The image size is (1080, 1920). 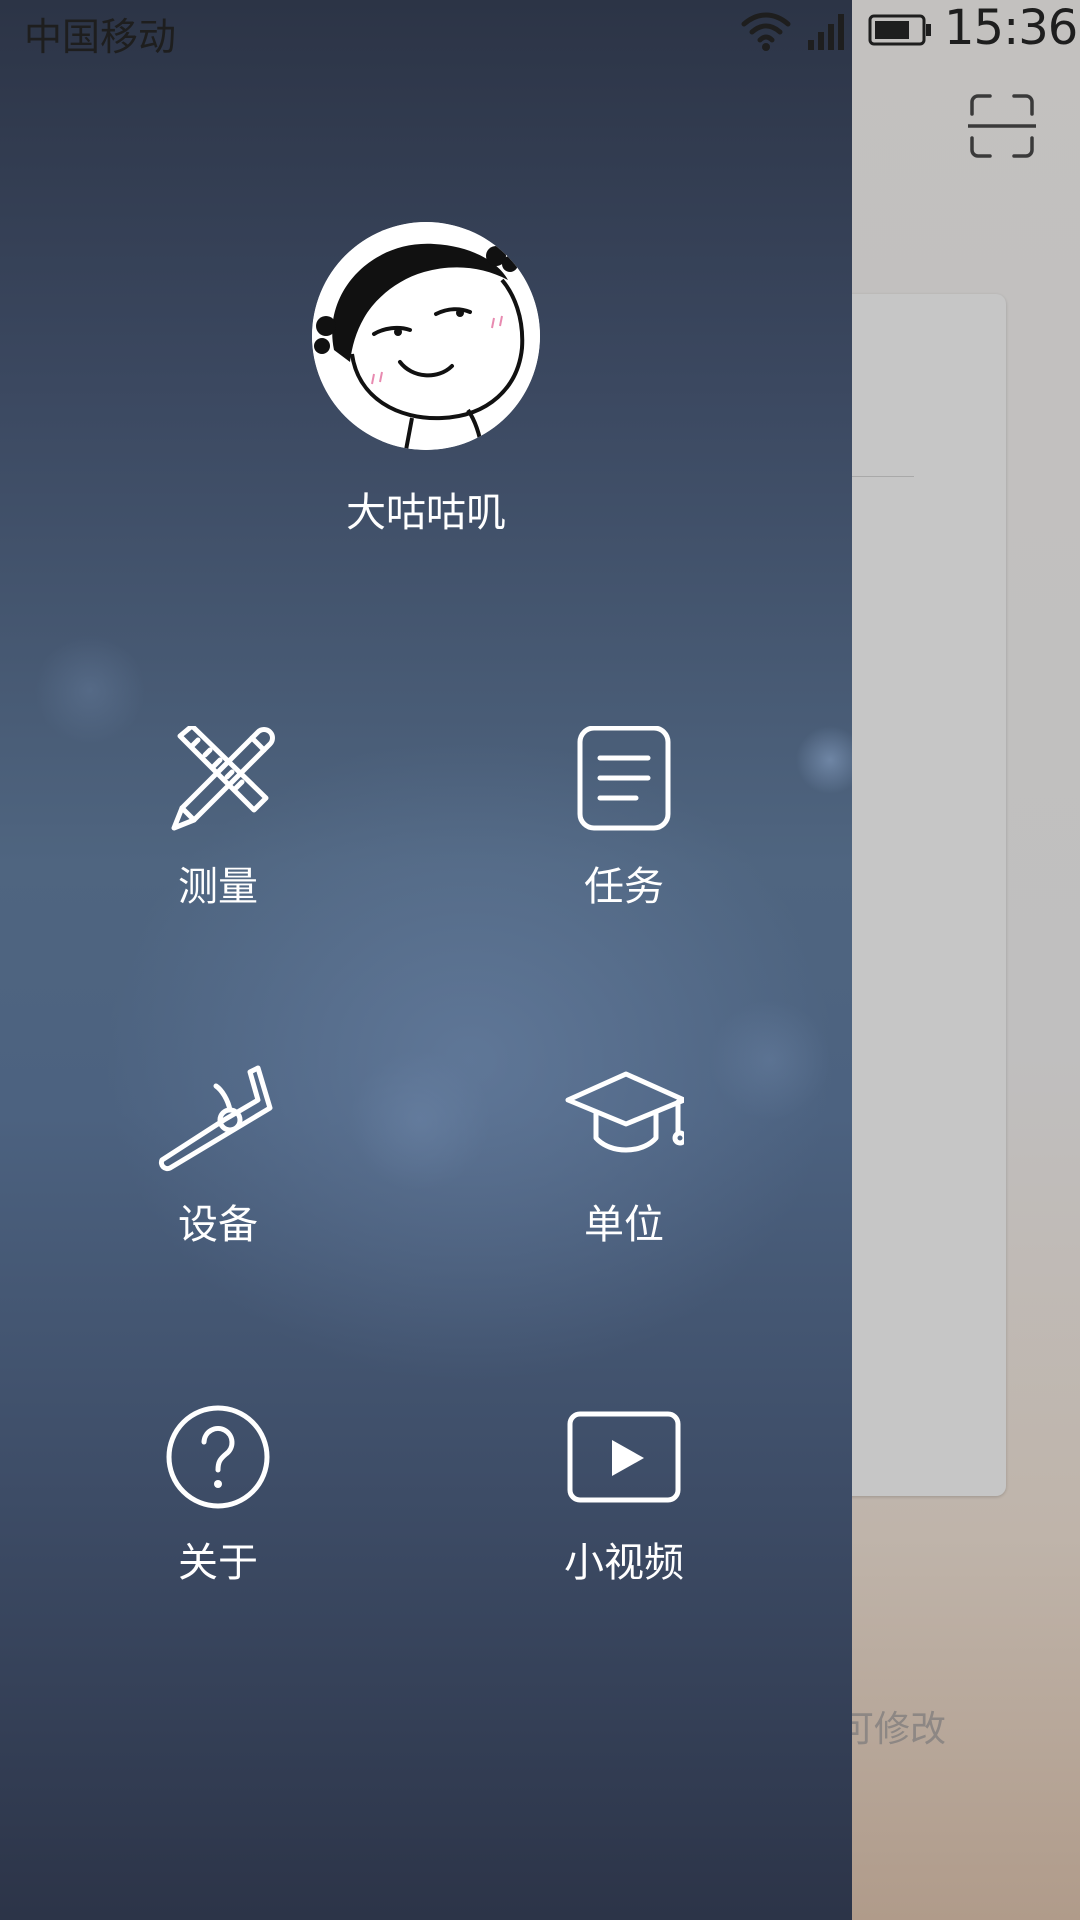 What do you see at coordinates (100, 37) in the screenshot?
I see `carrier-name: 中国移动` at bounding box center [100, 37].